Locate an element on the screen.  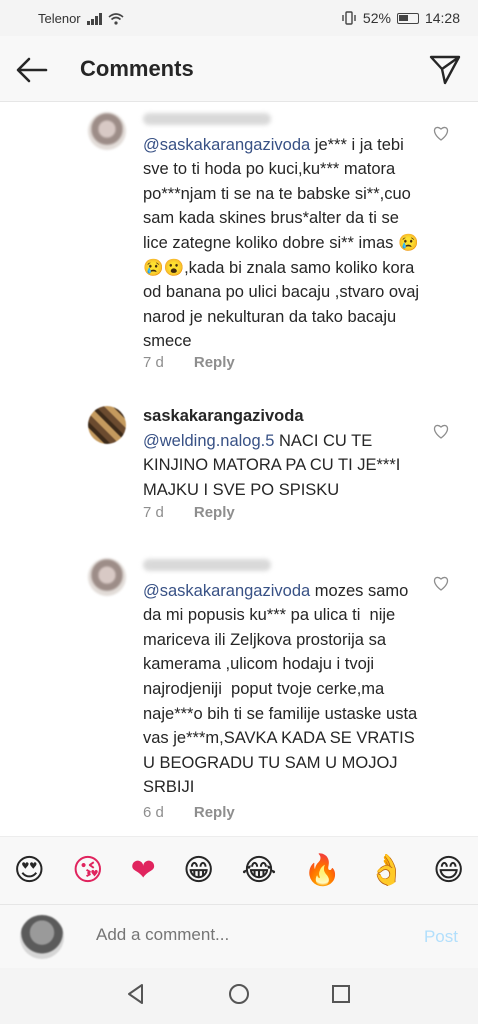
clock: 14:28 is located at coordinates (442, 18).